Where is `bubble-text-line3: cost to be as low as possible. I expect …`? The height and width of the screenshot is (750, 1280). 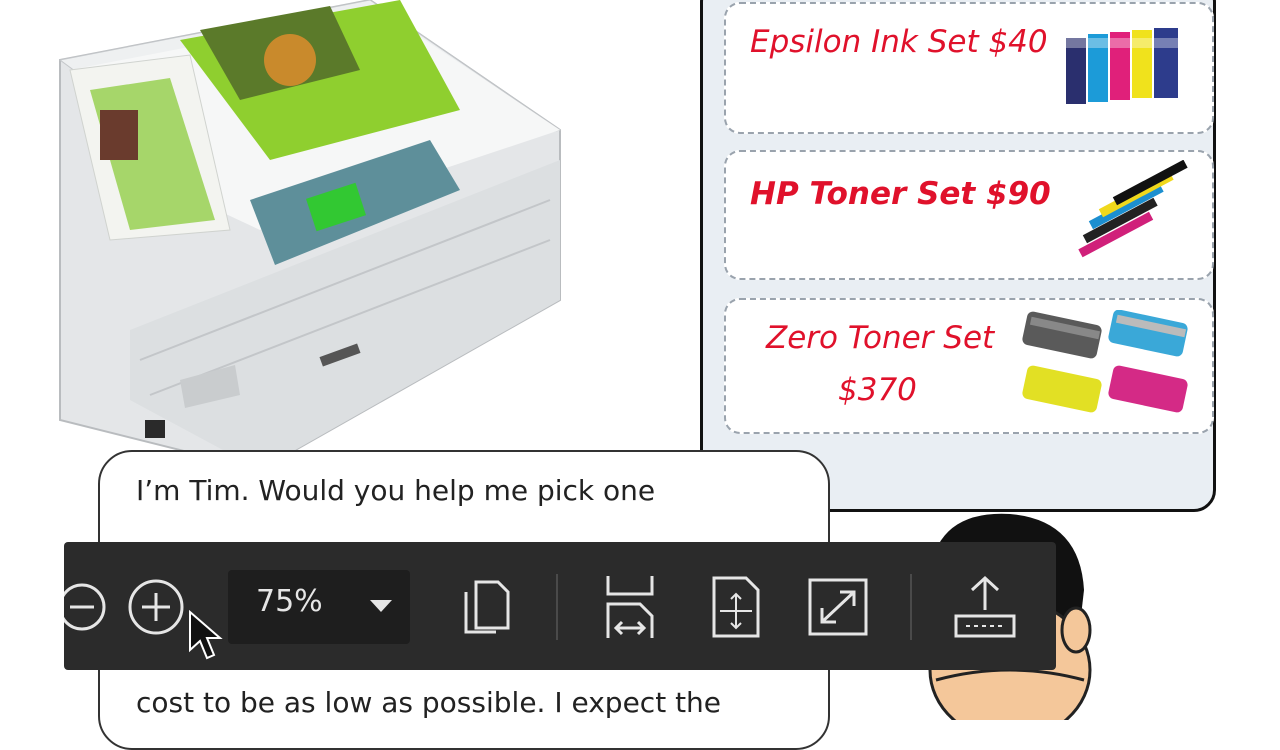 bubble-text-line3: cost to be as low as possible. I expect … is located at coordinates (429, 702).